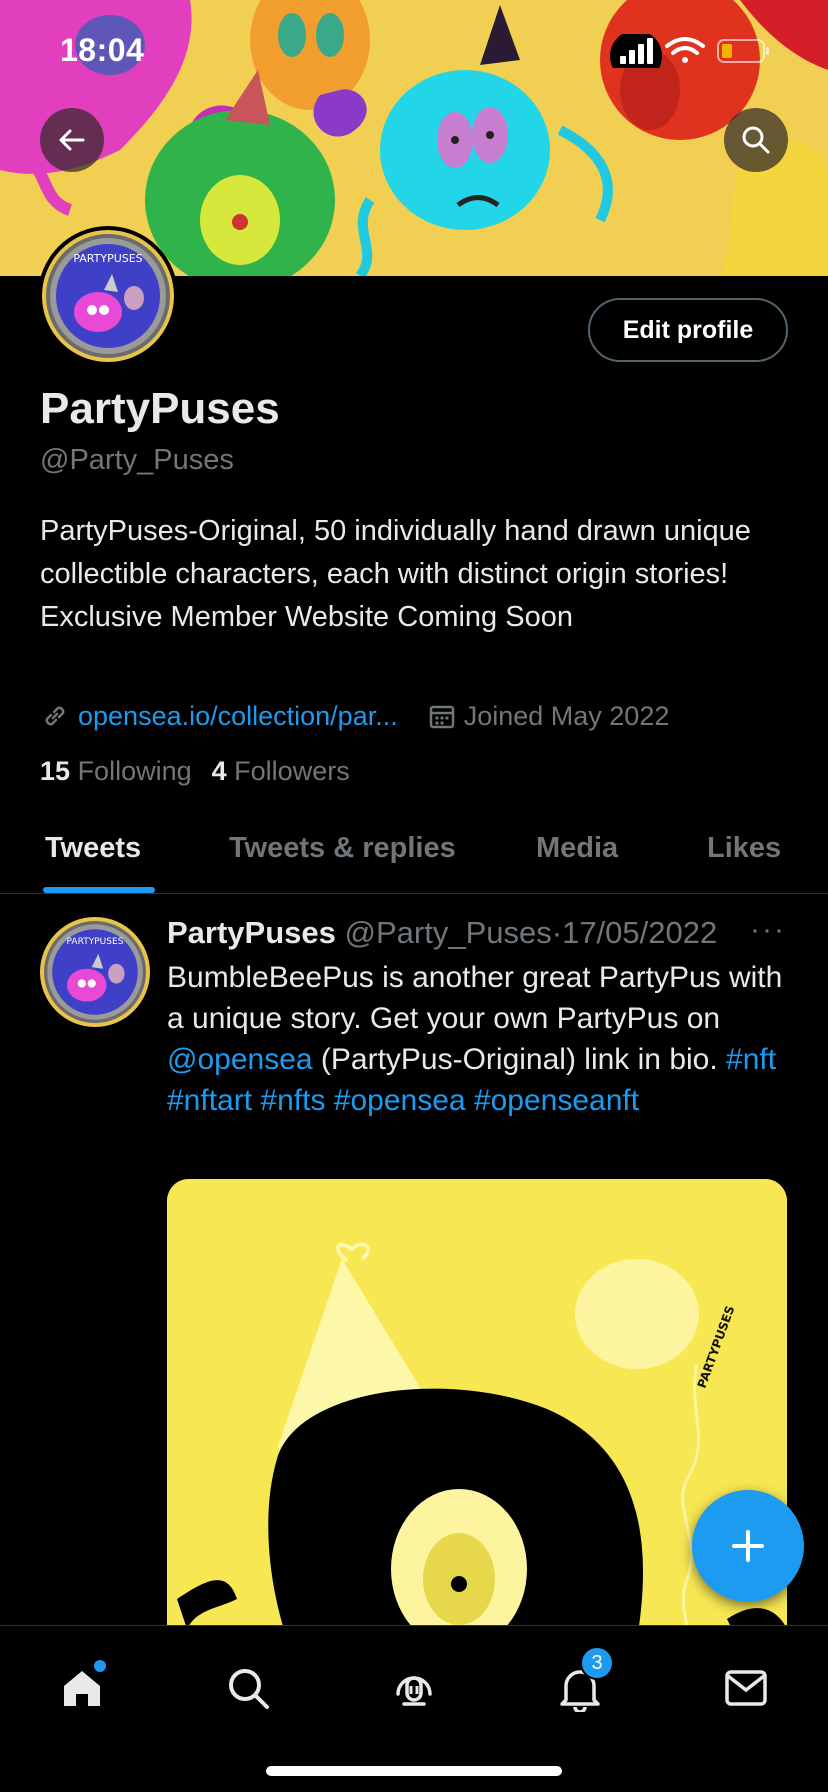  What do you see at coordinates (751, 1059) in the screenshot?
I see `hashtag: #nft` at bounding box center [751, 1059].